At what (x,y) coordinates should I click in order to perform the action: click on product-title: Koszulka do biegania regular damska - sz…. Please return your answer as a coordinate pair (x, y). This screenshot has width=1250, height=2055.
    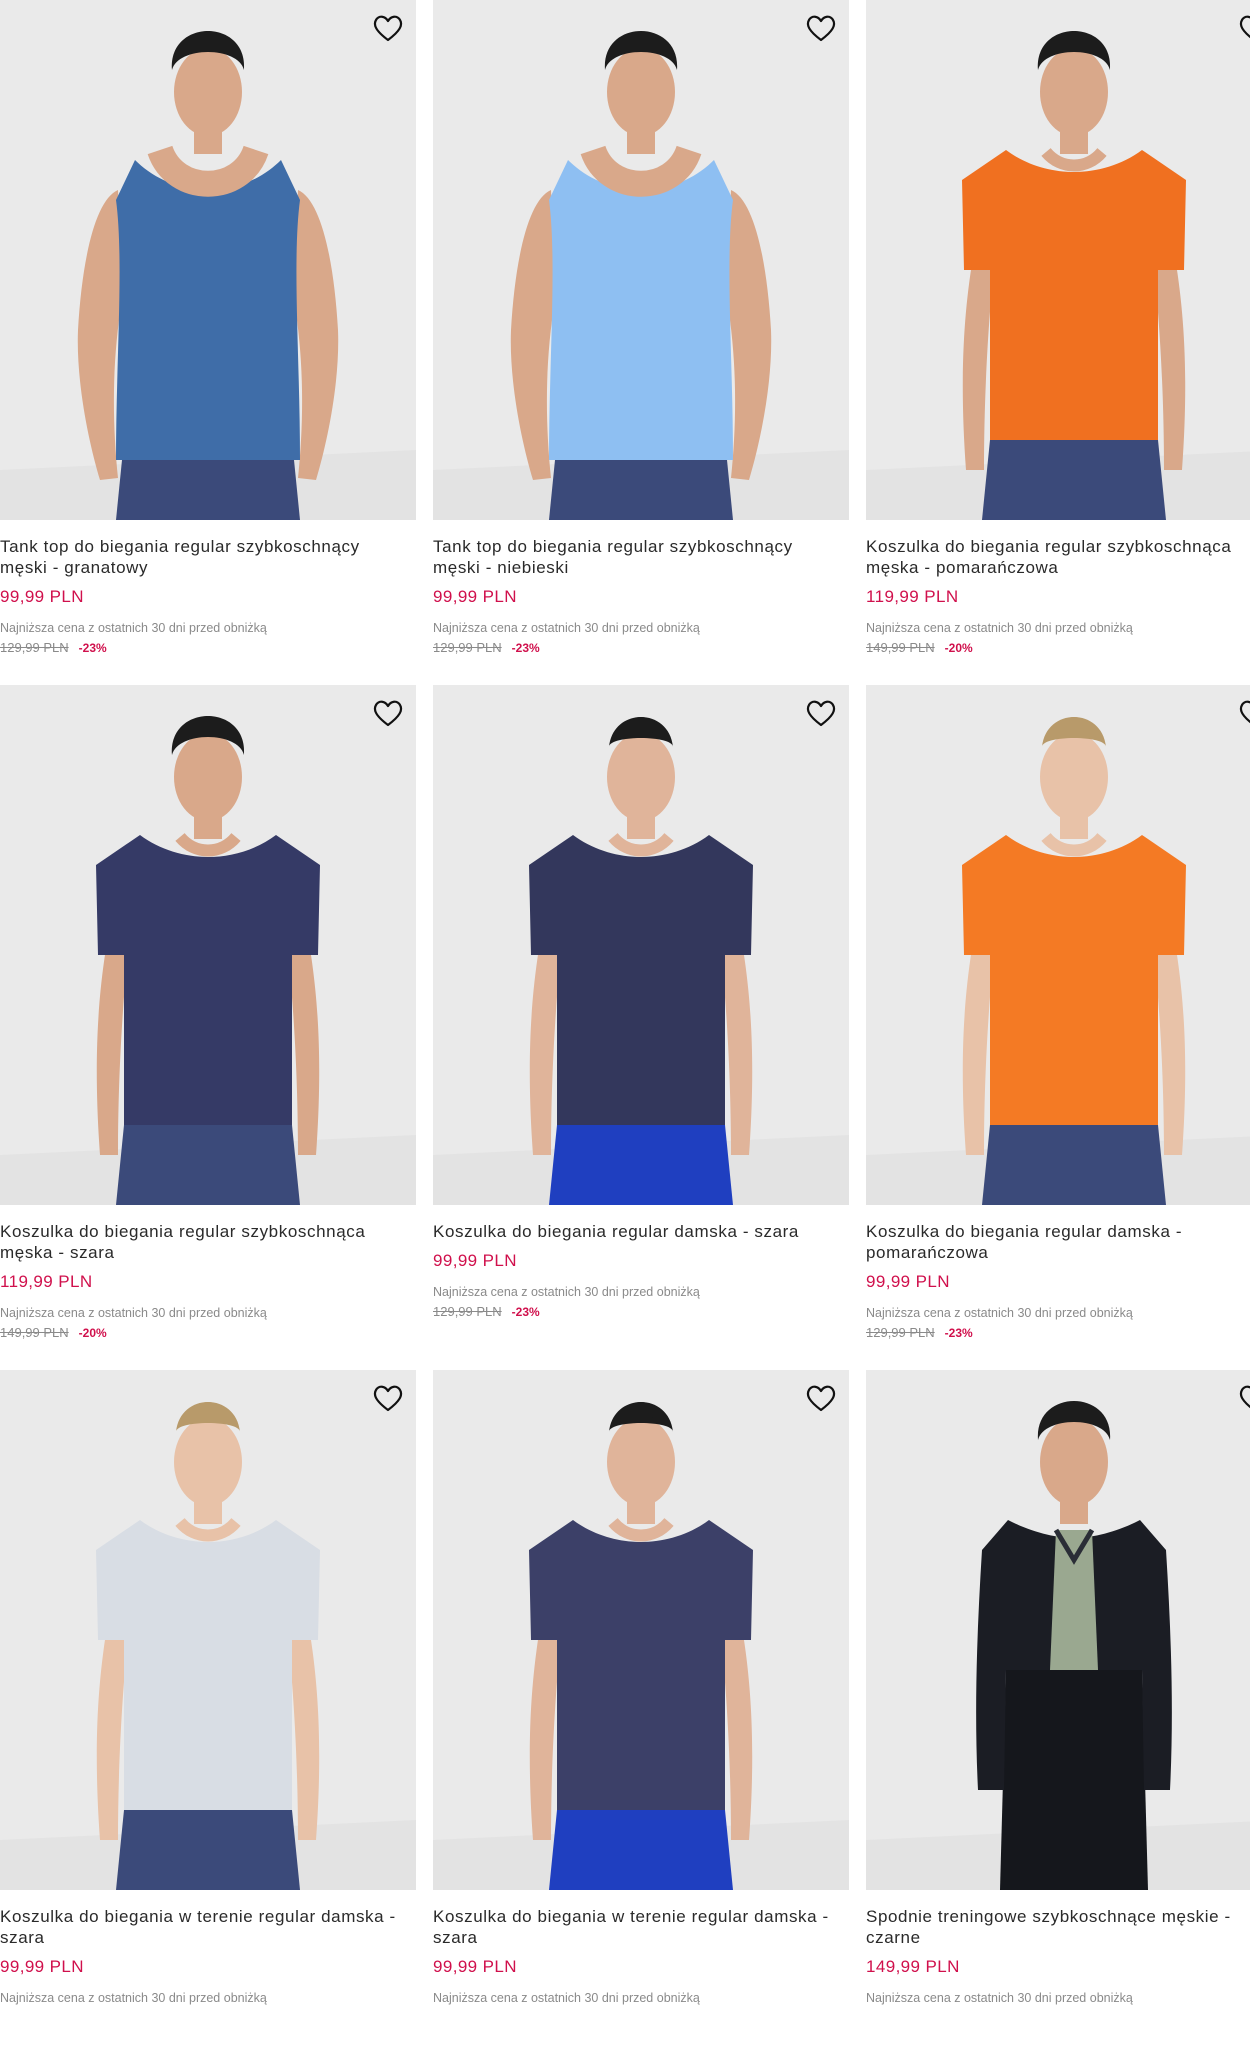
    Looking at the image, I should click on (641, 1231).